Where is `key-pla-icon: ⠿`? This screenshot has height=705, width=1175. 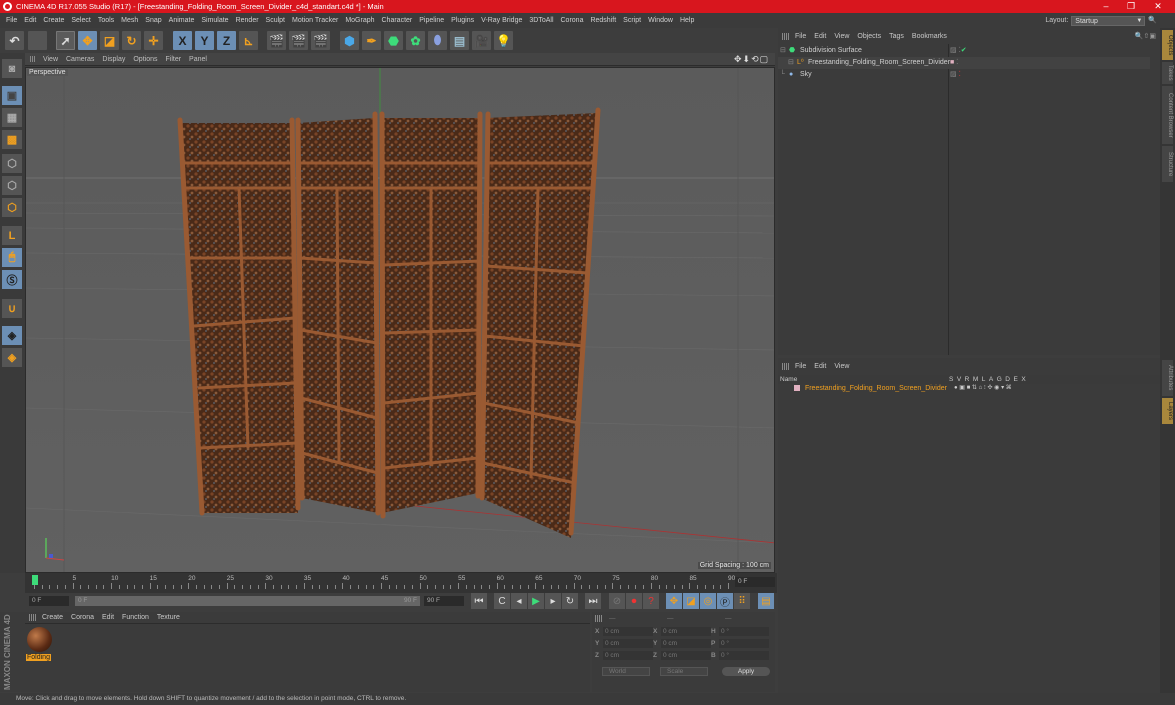 key-pla-icon: ⠿ is located at coordinates (742, 601).